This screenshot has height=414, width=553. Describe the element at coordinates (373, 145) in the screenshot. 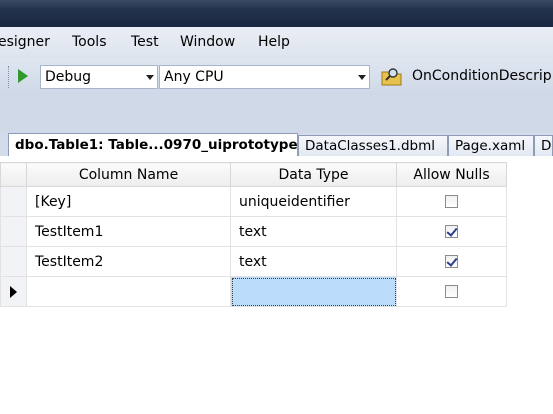

I see `tab-dataclasses: DataClasses1.dbml` at that location.